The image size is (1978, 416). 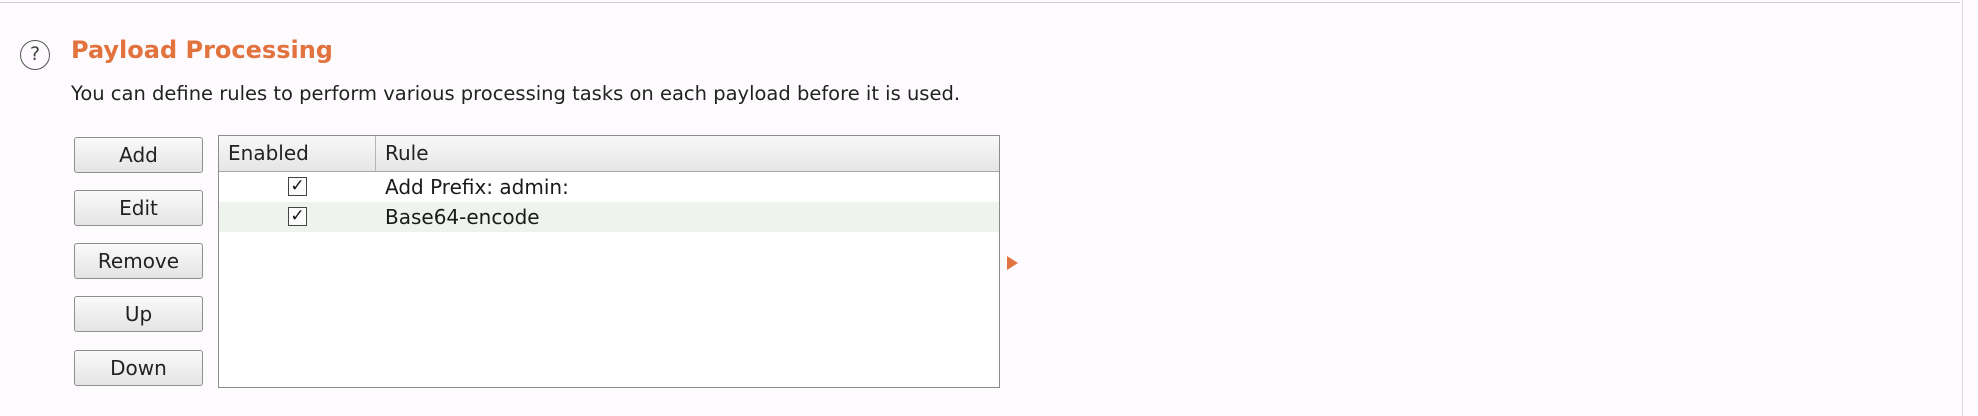 I want to click on rule-cell: Add Prefix: admin:, so click(x=477, y=187).